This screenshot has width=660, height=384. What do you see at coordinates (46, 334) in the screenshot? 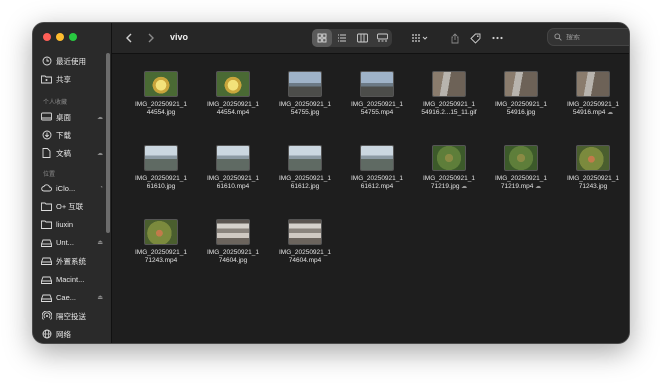
I see `network-icon` at bounding box center [46, 334].